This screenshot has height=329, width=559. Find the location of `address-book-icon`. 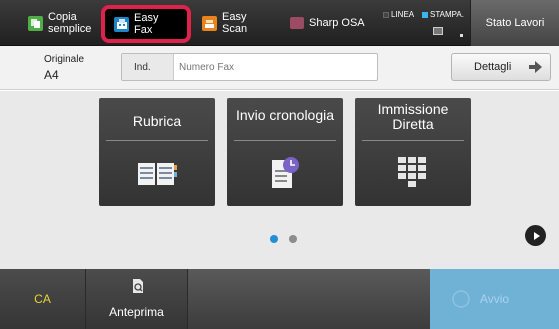

address-book-icon is located at coordinates (157, 176).